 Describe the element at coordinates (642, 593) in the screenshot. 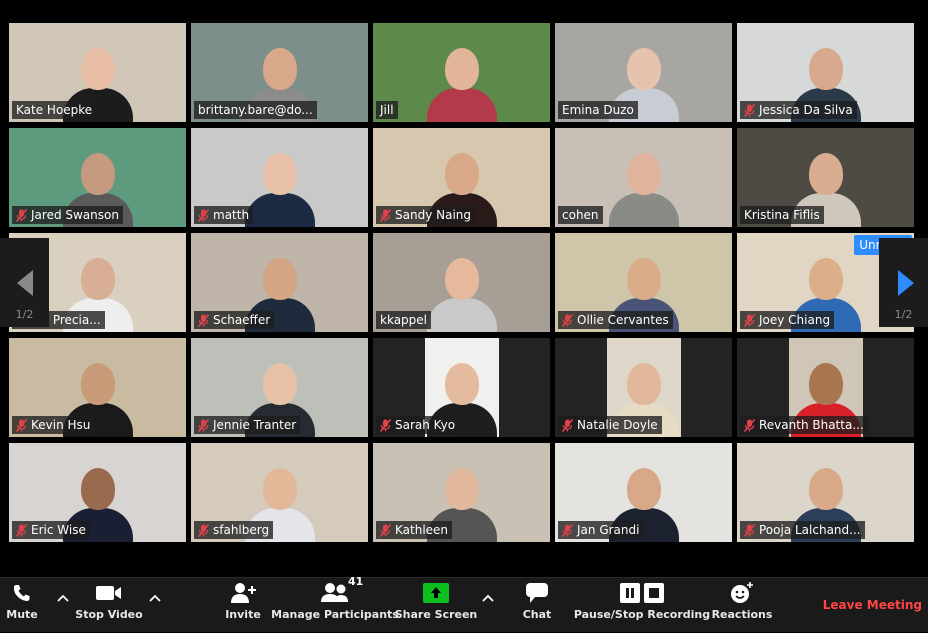

I see `pause-stop-icon` at that location.